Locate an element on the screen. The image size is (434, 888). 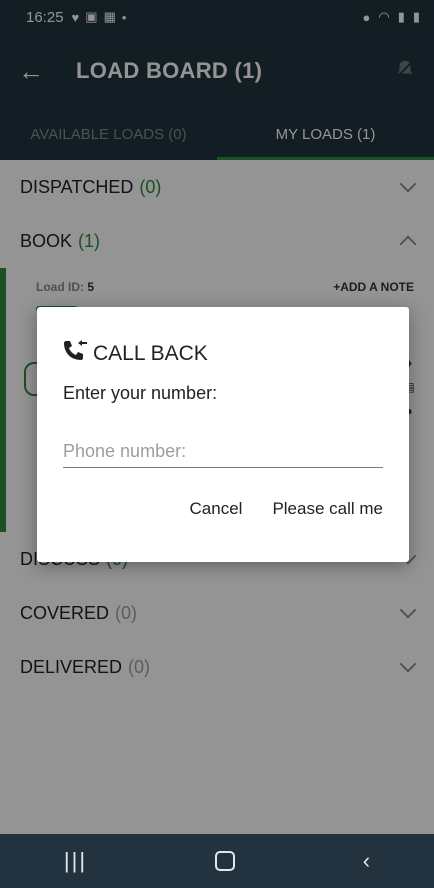
home-icon is located at coordinates (224, 861).